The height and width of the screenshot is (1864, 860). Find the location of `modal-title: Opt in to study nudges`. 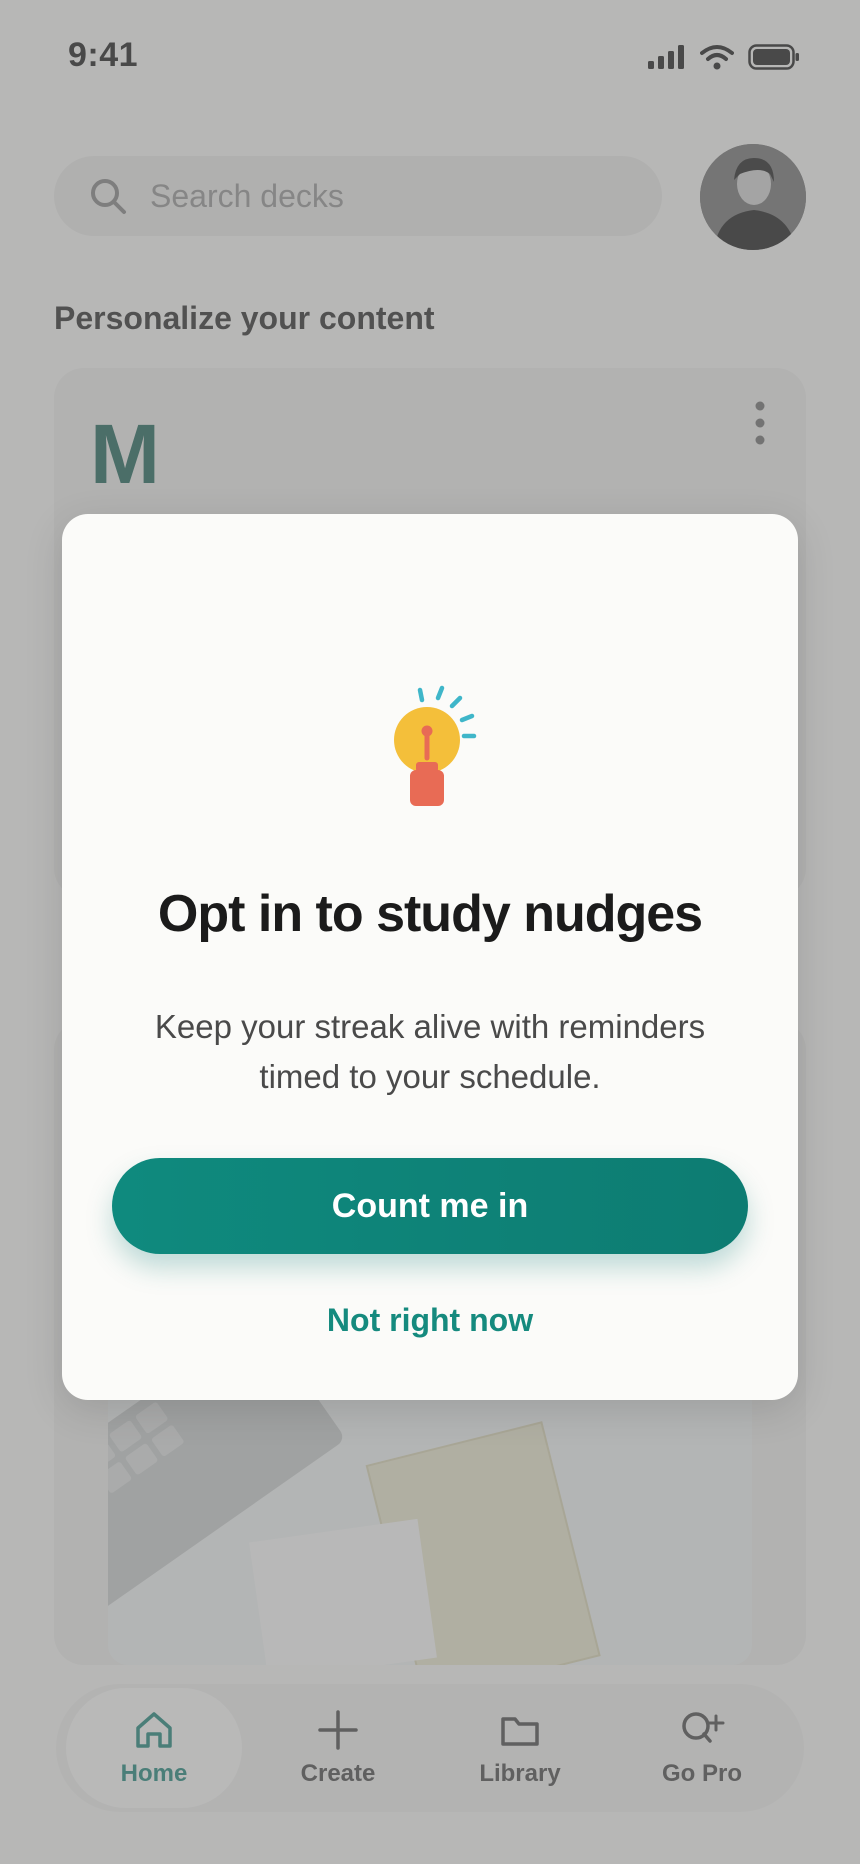

modal-title: Opt in to study nudges is located at coordinates (430, 914).